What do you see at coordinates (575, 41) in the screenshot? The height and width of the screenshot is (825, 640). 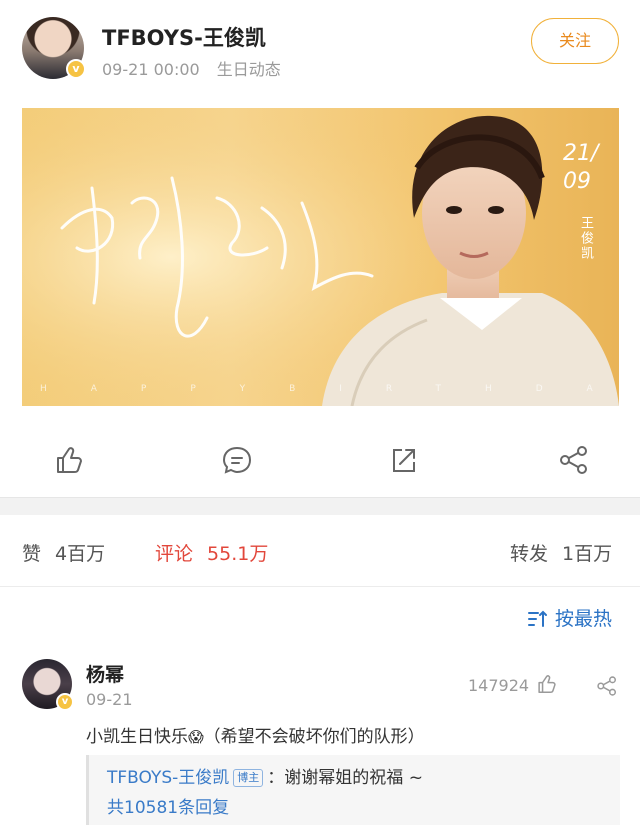 I see `follow-button: 关注` at bounding box center [575, 41].